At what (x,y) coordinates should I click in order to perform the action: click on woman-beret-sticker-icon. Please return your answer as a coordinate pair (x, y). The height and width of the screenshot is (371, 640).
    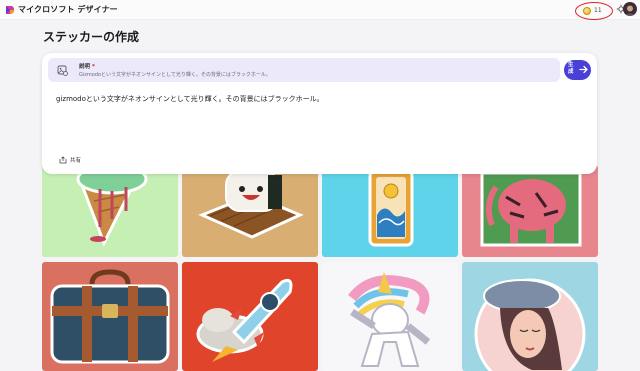
    Looking at the image, I should click on (530, 324).